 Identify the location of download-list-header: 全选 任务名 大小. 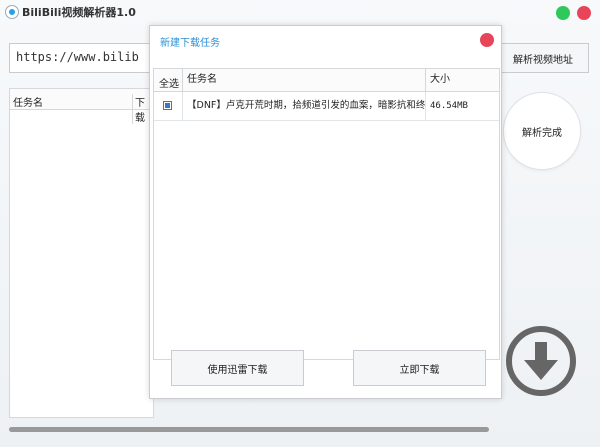
(326, 80).